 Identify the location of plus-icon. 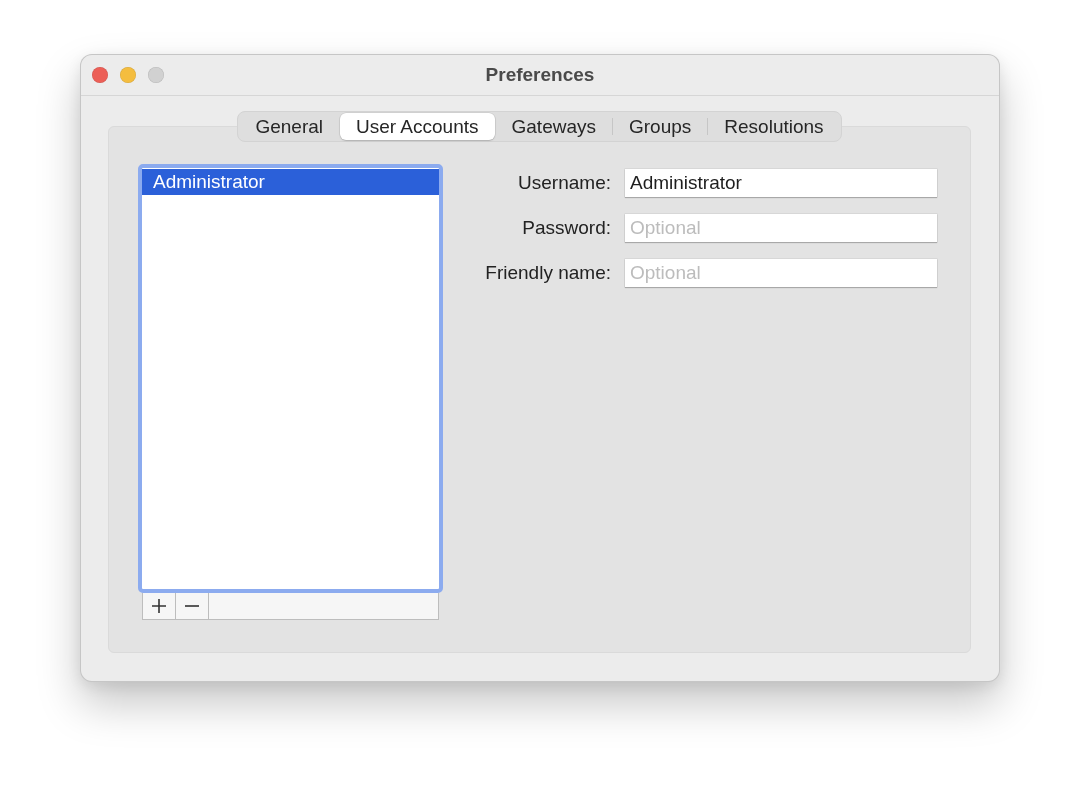
(159, 606).